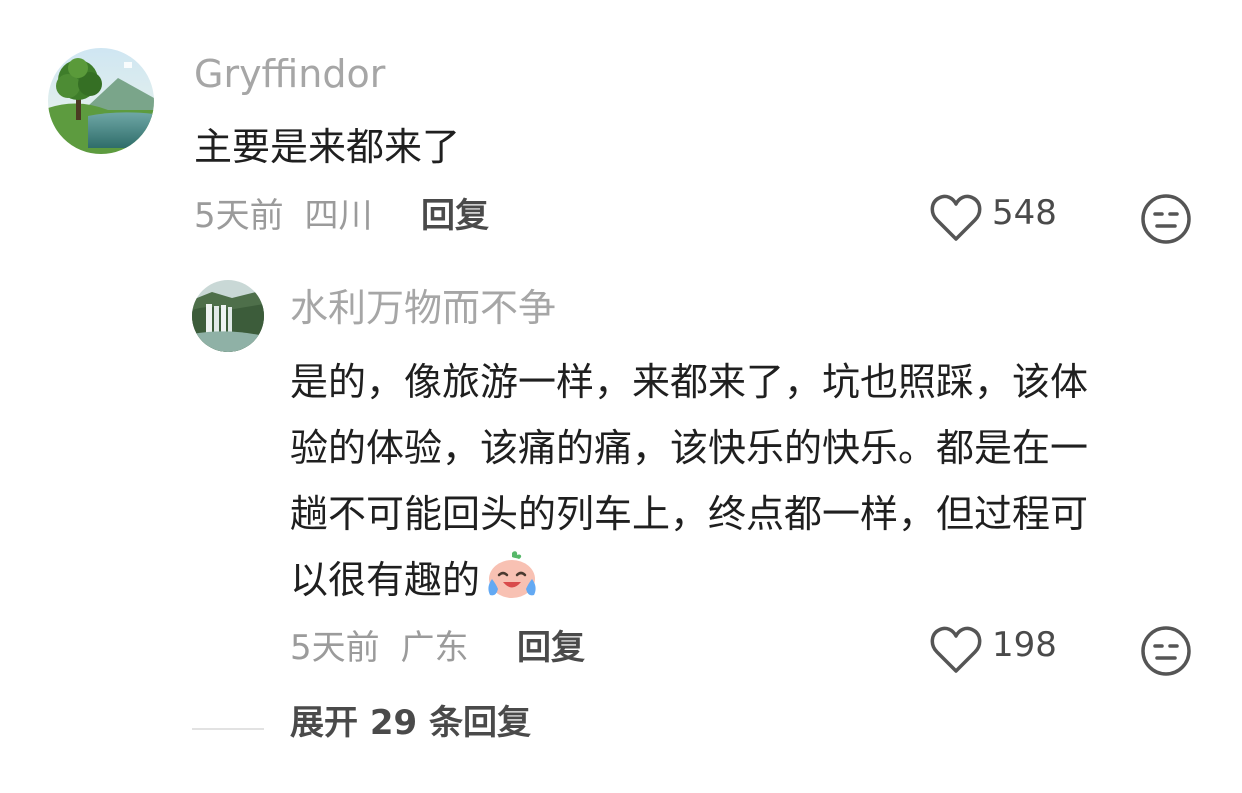 The image size is (1242, 793). What do you see at coordinates (423, 308) in the screenshot?
I see `reply-username: 水利万物而不争` at bounding box center [423, 308].